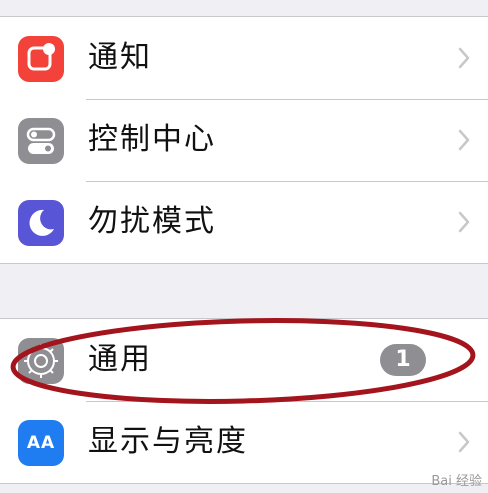 The height and width of the screenshot is (493, 488). Describe the element at coordinates (41, 361) in the screenshot. I see `gear-icon` at that location.